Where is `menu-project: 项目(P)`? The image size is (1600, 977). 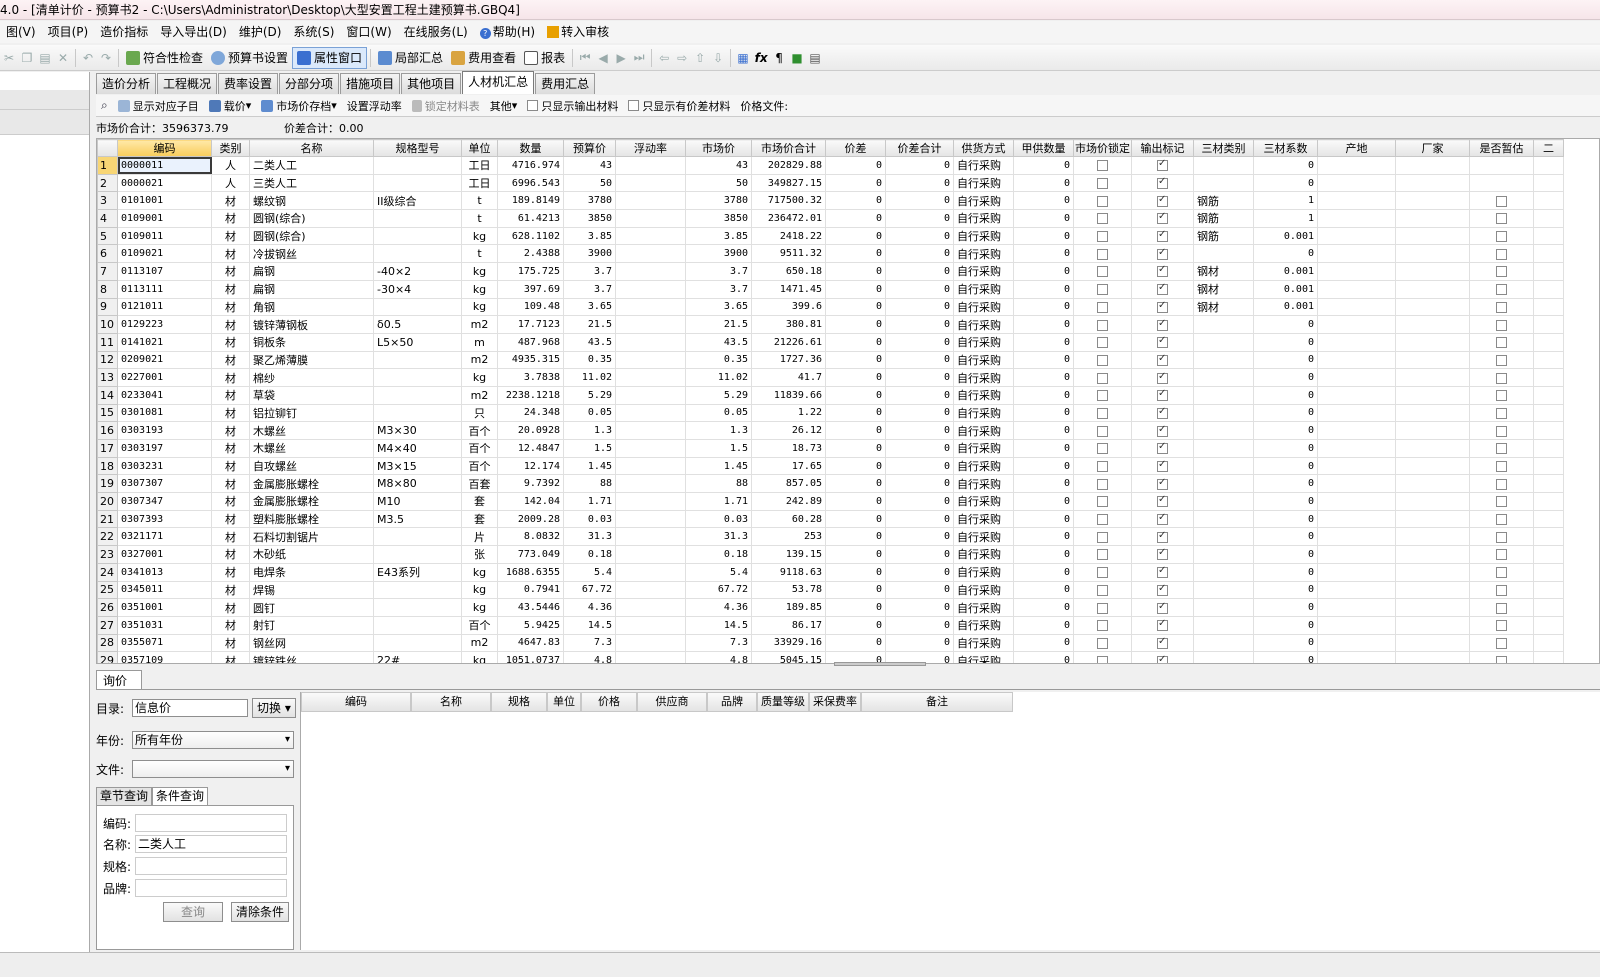
menu-project: 项目(P) is located at coordinates (68, 32).